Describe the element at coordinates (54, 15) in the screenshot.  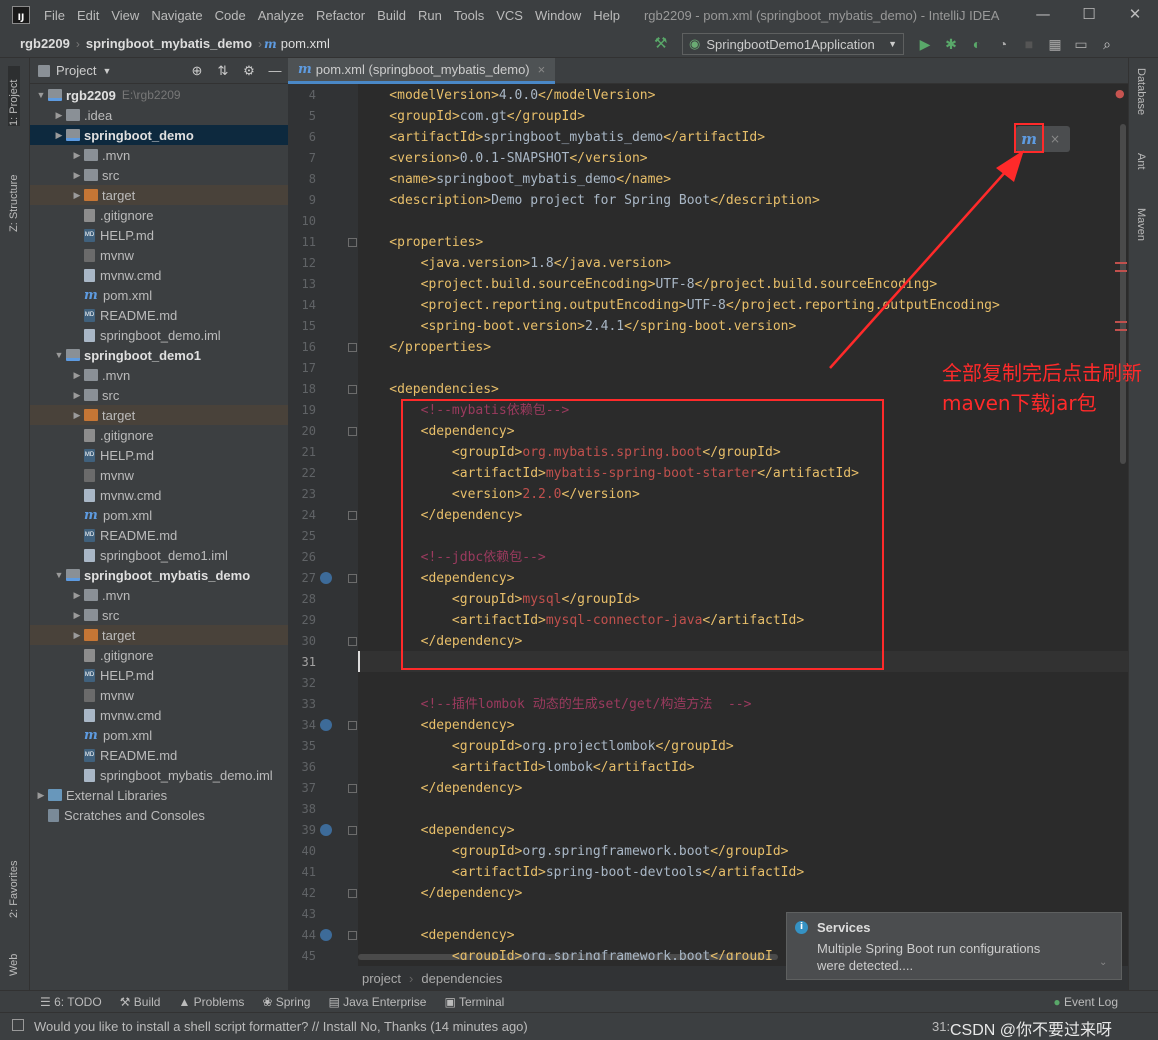
I see `menu-file: File` at that location.